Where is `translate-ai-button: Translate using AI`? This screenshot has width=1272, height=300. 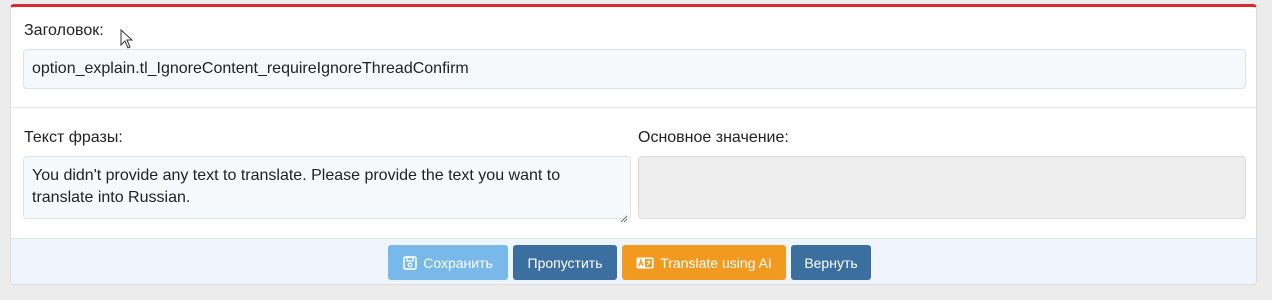
translate-ai-button: Translate using AI is located at coordinates (704, 262).